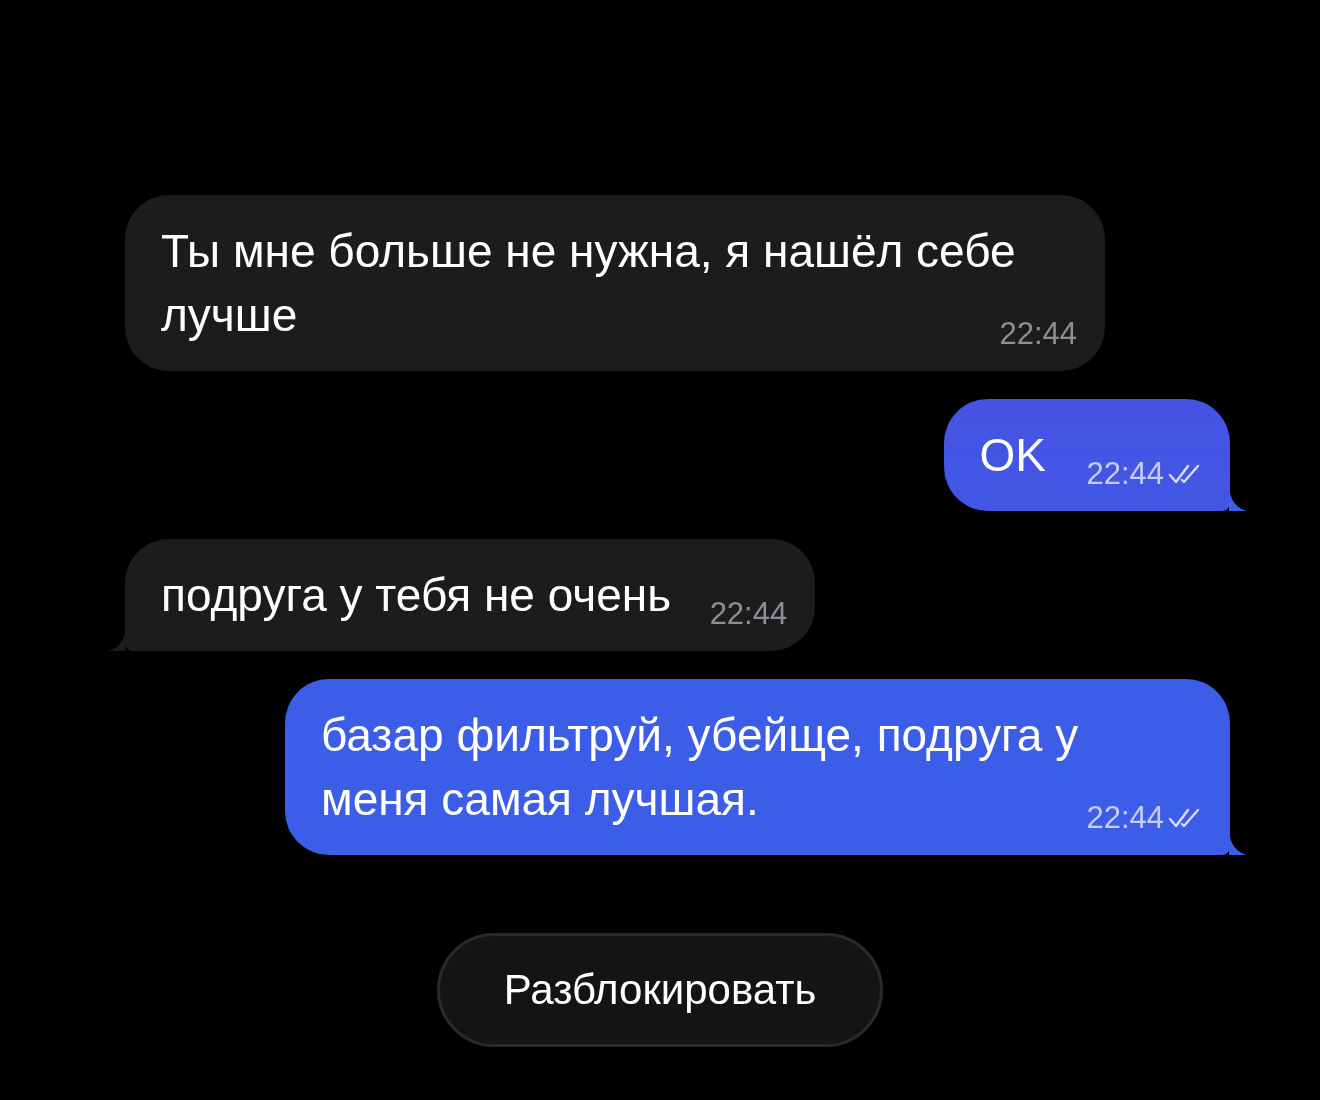 The image size is (1320, 1100). What do you see at coordinates (757, 767) in the screenshot?
I see `message-bubble: базар фильтруй, убейще, подруга у меня самая лучшая. 22:44` at bounding box center [757, 767].